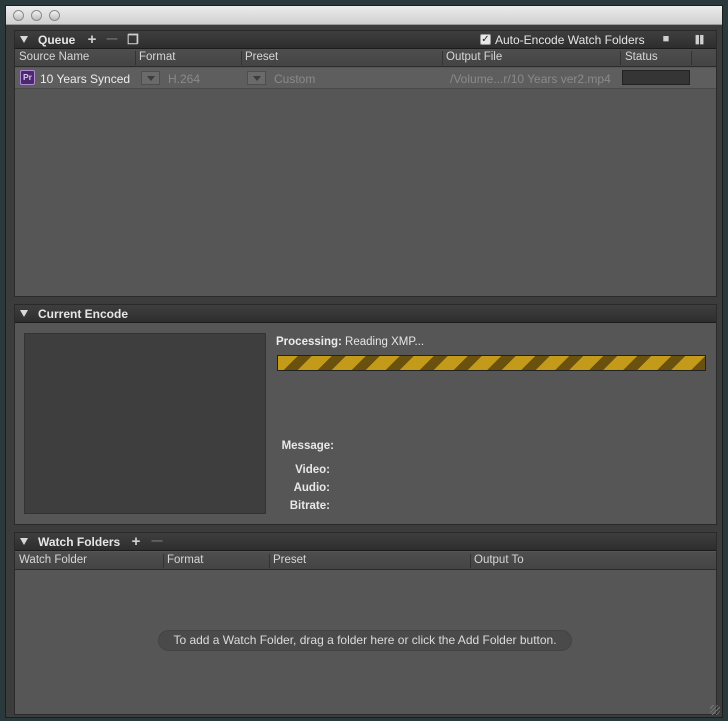 Image resolution: width=728 pixels, height=721 pixels. Describe the element at coordinates (18, 15) in the screenshot. I see `close-window-button` at that location.